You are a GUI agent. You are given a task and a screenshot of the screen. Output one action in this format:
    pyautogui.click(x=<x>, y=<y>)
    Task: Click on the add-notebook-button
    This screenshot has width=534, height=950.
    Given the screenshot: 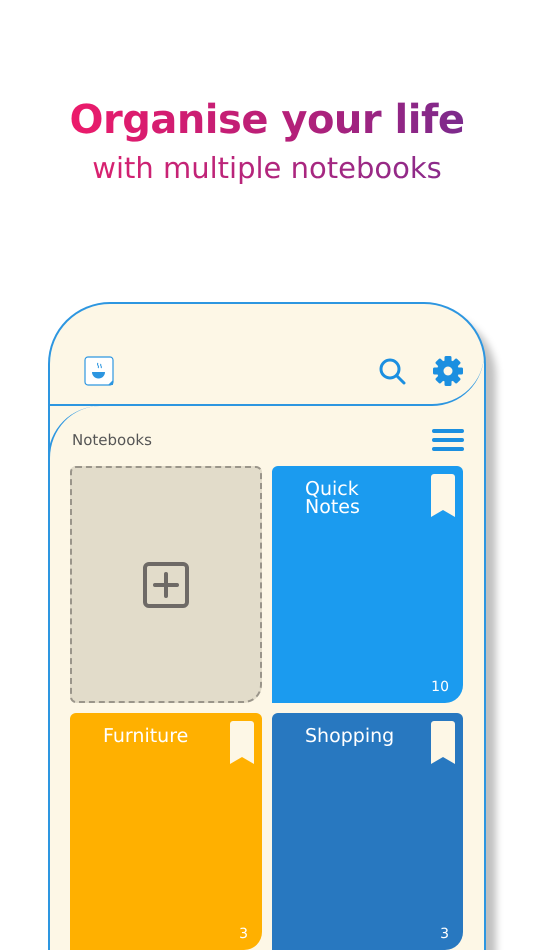 What is the action you would take?
    pyautogui.click(x=166, y=584)
    